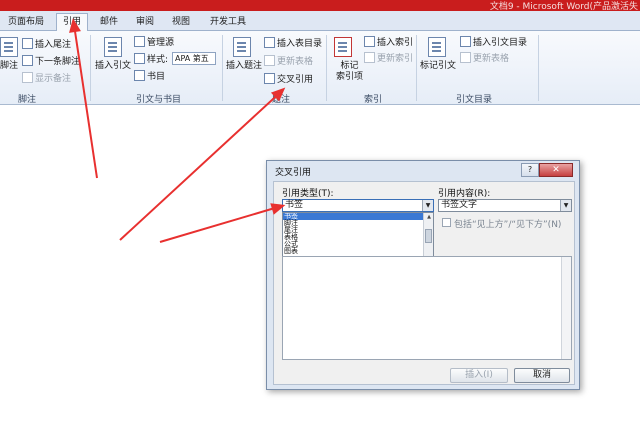 This screenshot has height=442, width=640. Describe the element at coordinates (244, 66) in the screenshot. I see `insert-caption-button: 插入题注` at that location.